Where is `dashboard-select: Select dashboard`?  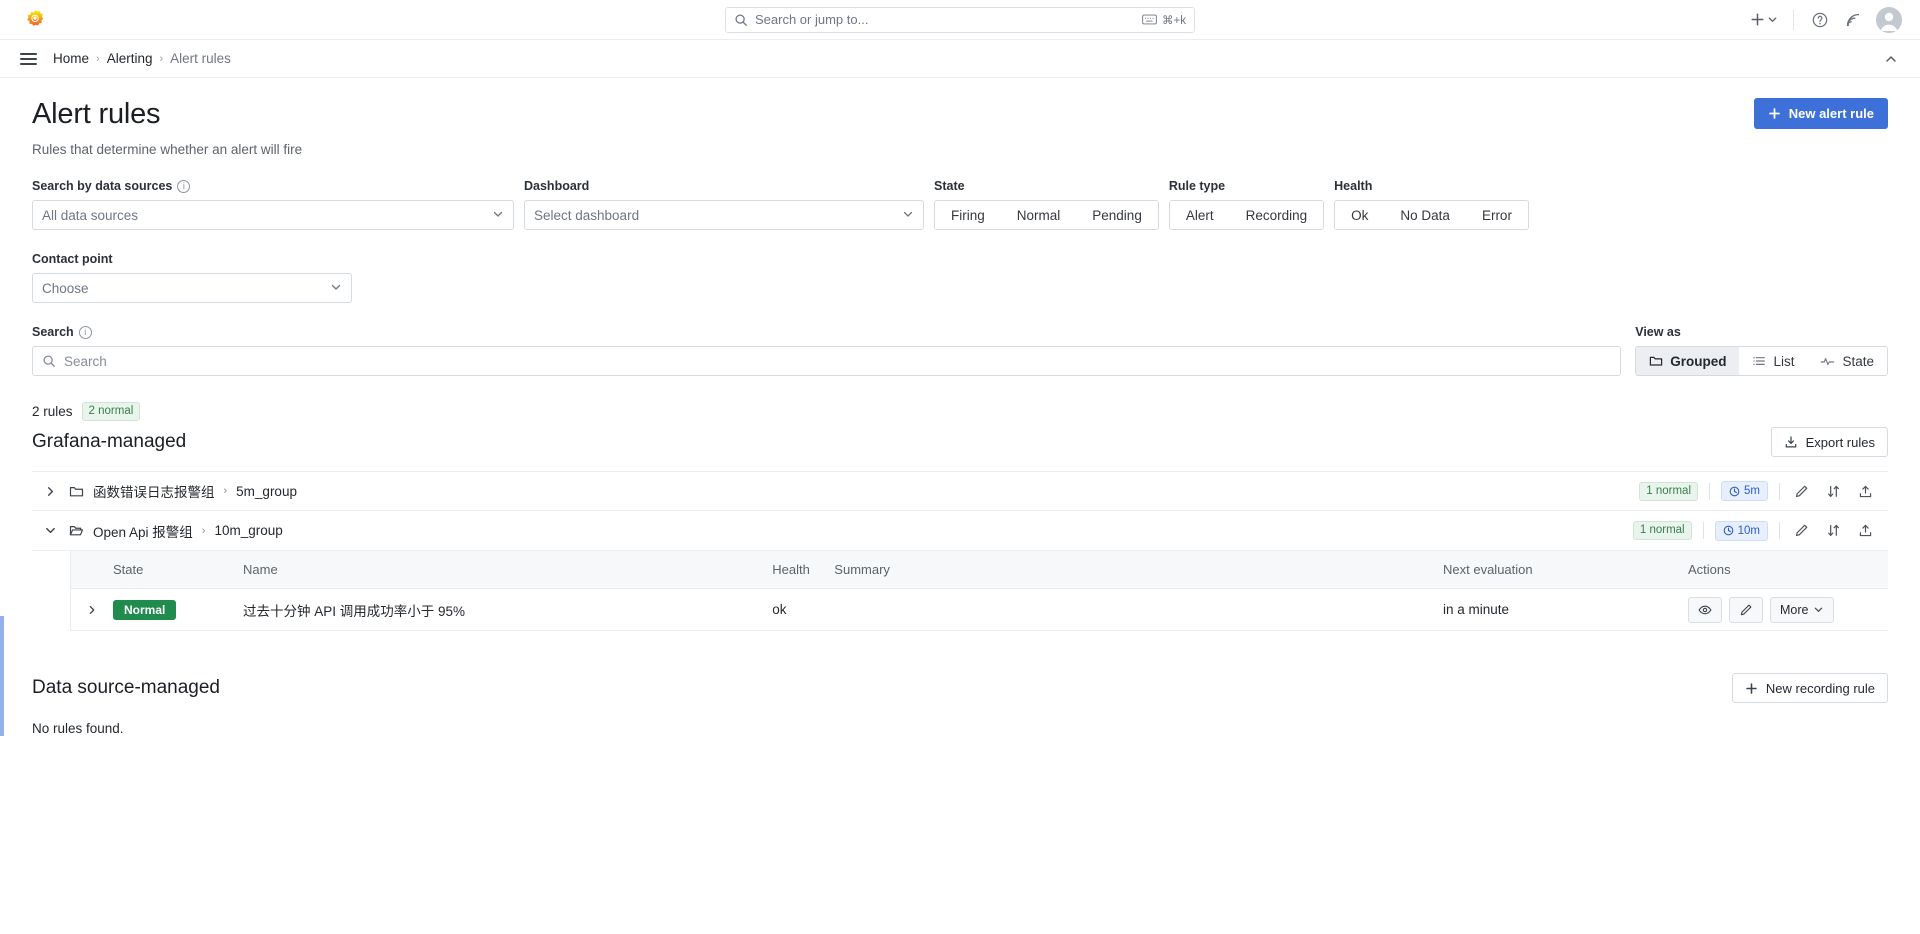
dashboard-select: Select dashboard is located at coordinates (724, 215).